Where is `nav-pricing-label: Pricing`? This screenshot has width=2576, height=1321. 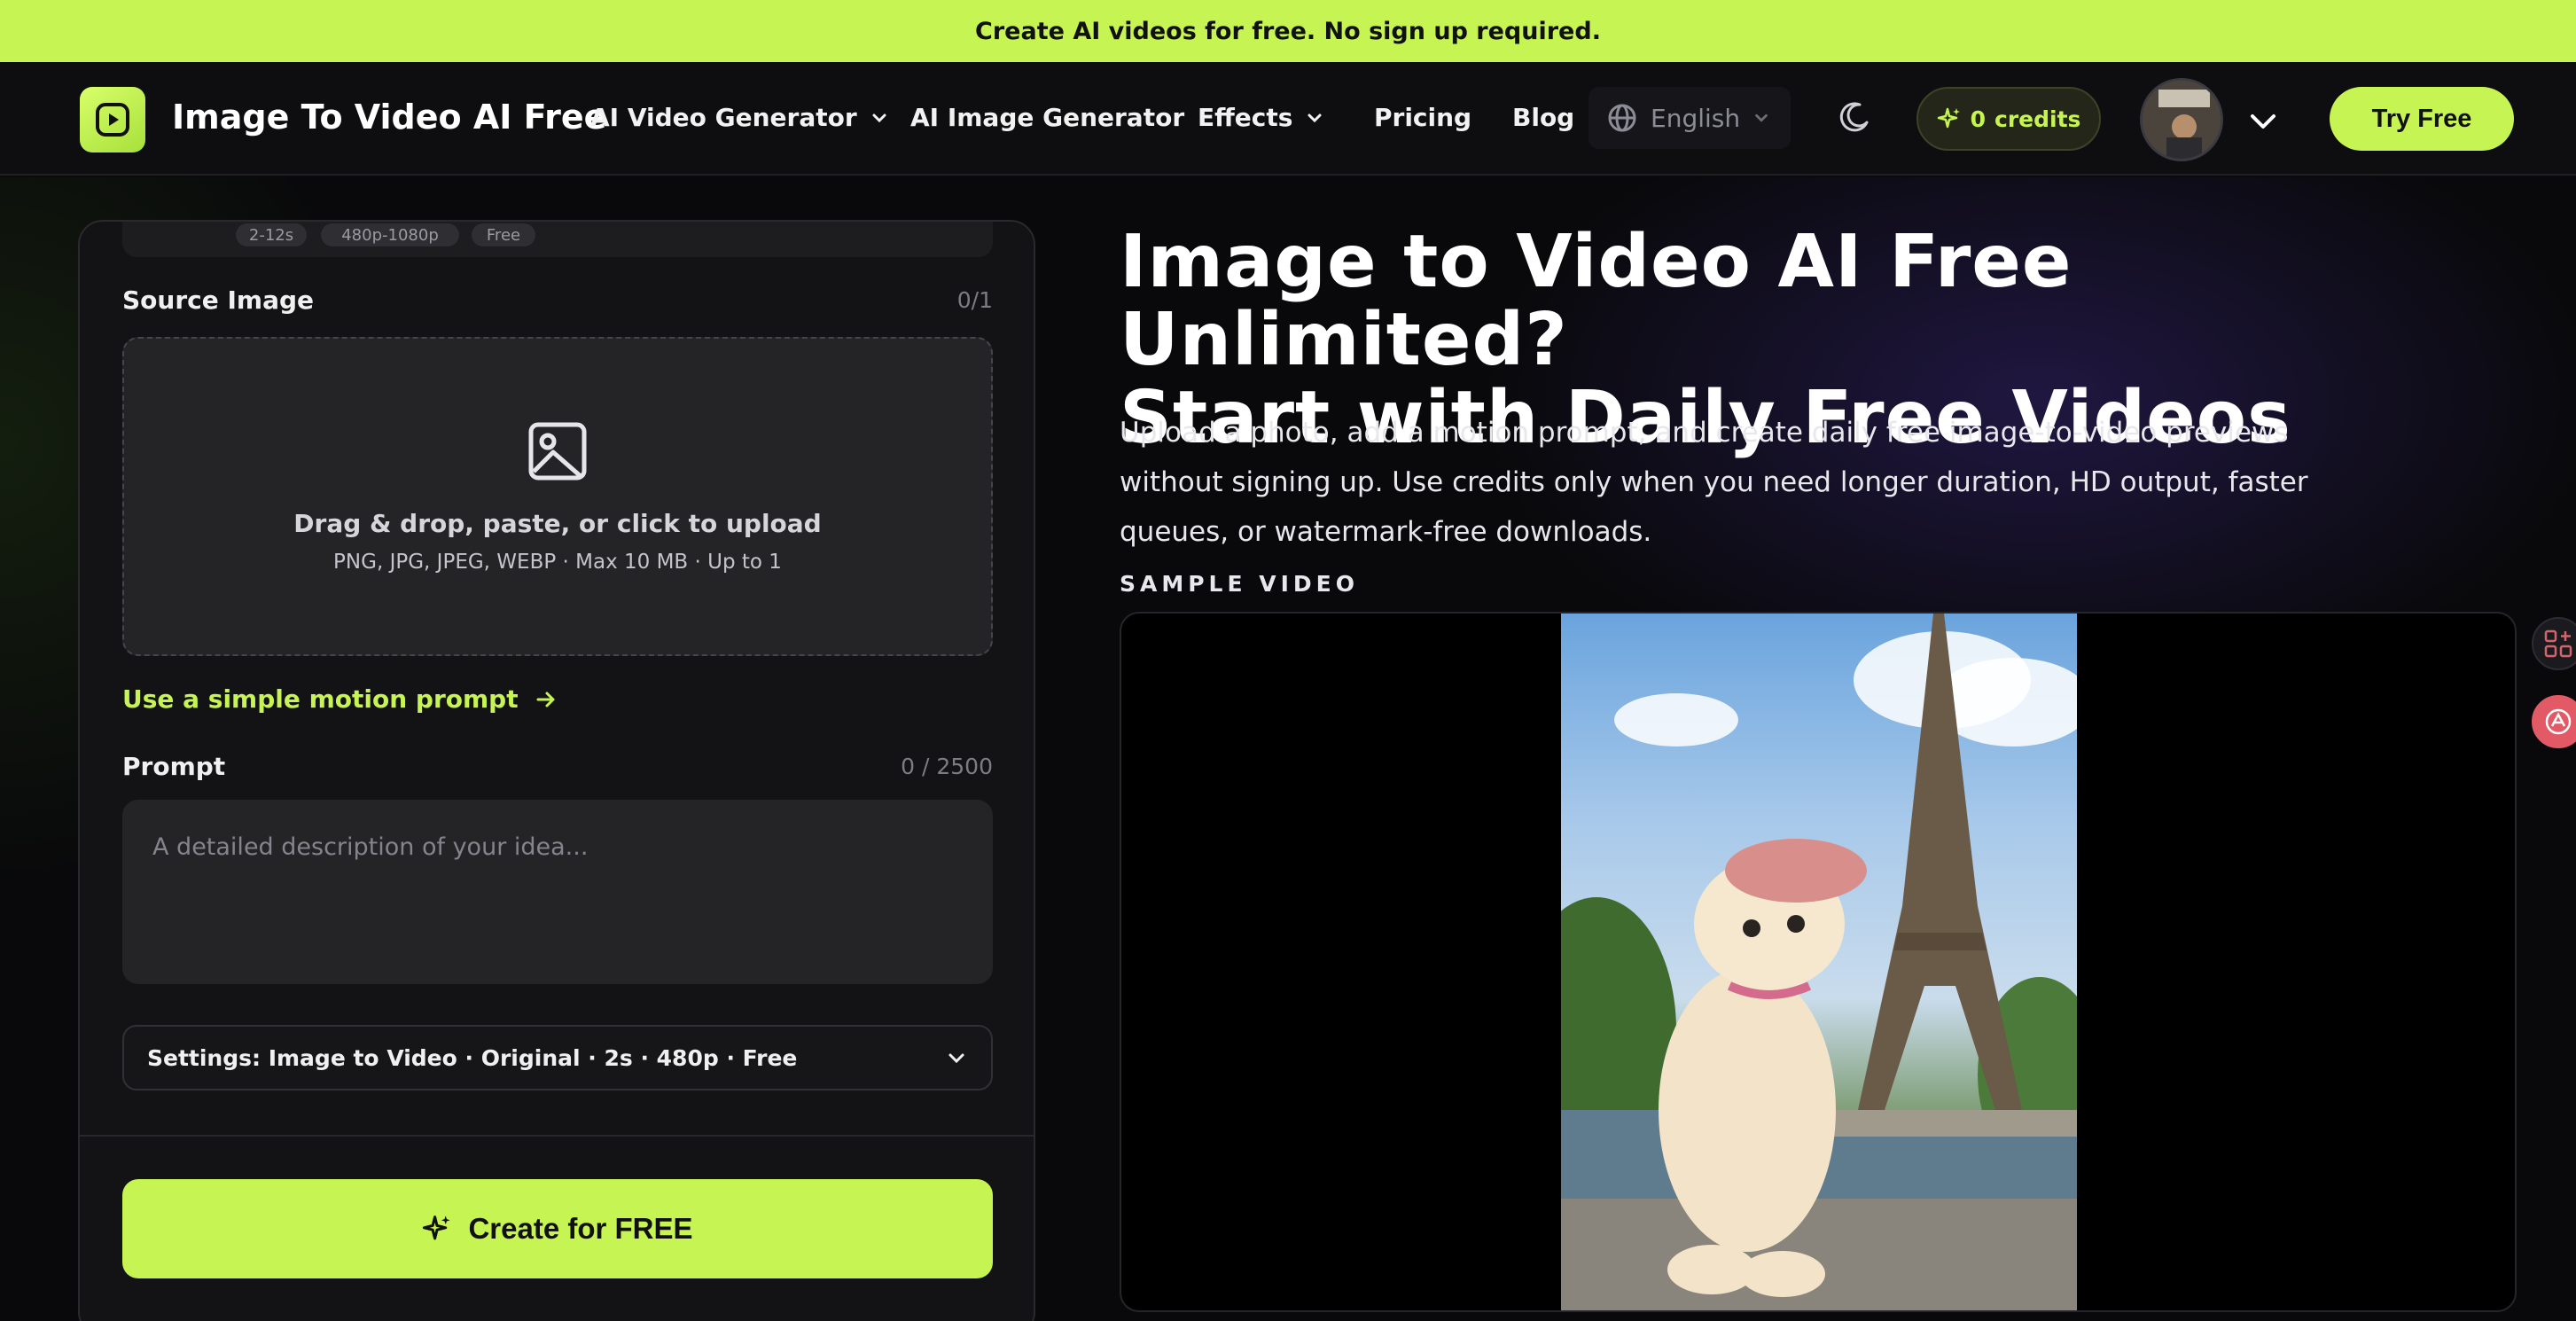
nav-pricing-label: Pricing is located at coordinates (1423, 117).